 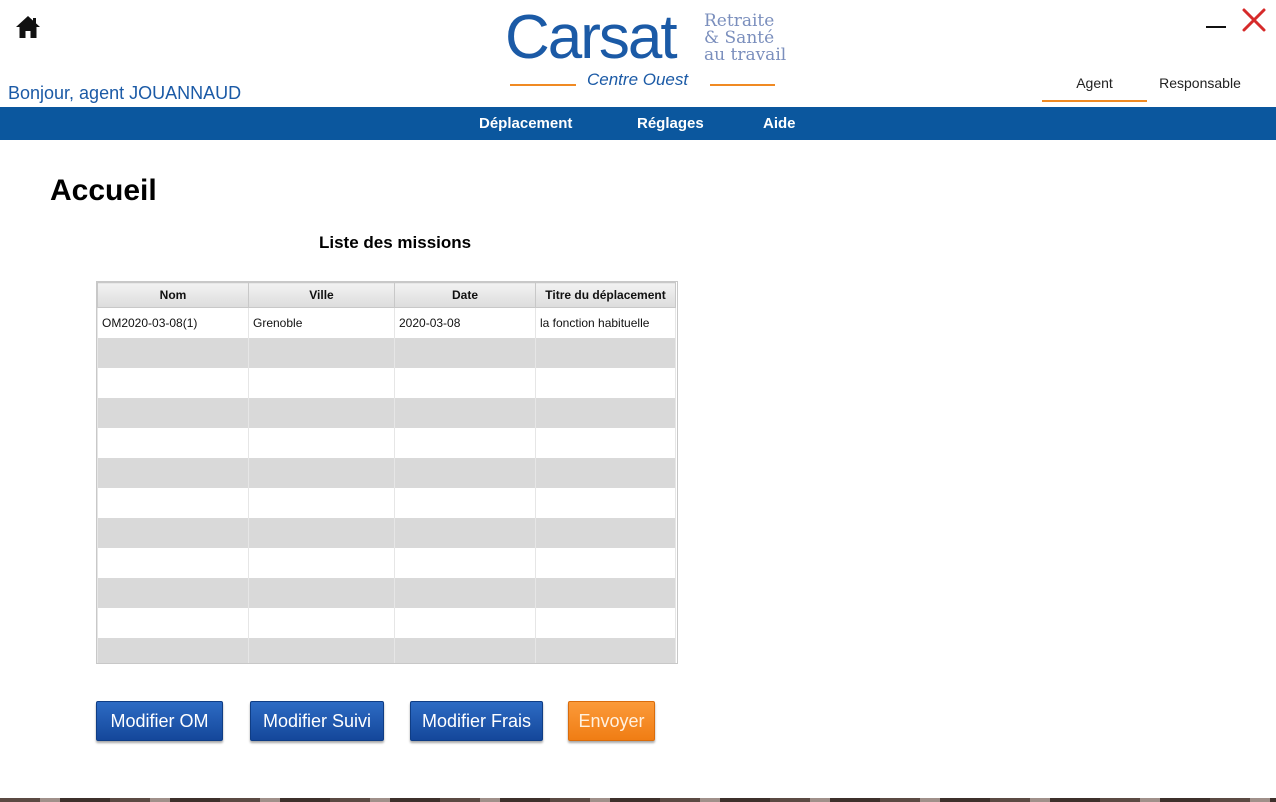 I want to click on column-header-ville: Ville, so click(x=321, y=295).